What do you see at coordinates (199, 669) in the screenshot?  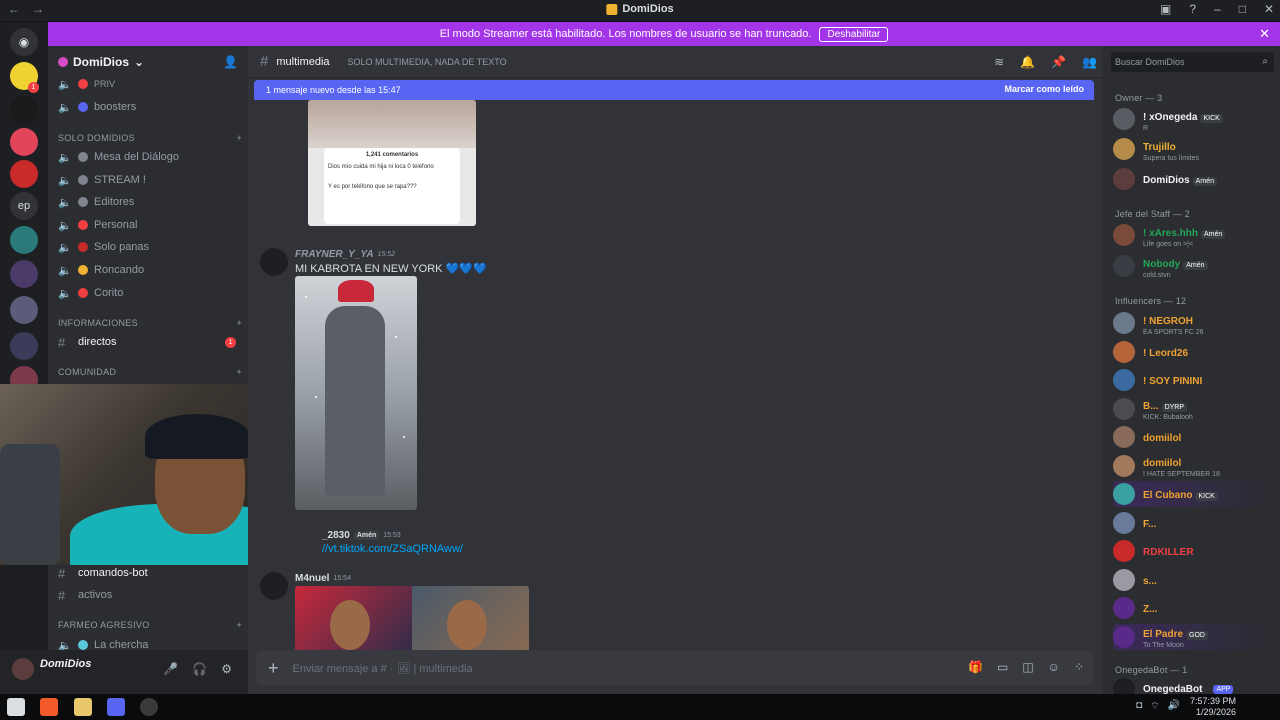 I see `headphones-icon: 🎧` at bounding box center [199, 669].